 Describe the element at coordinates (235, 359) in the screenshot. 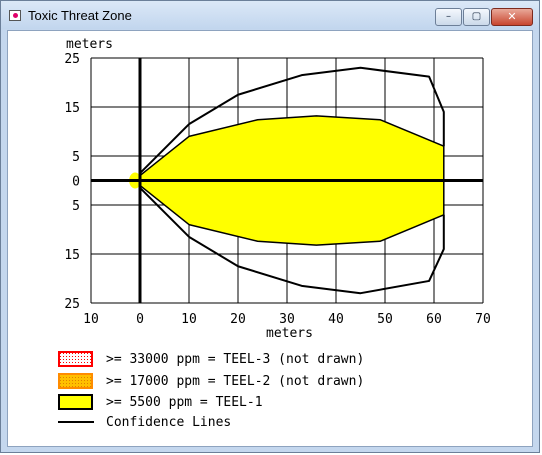

I see `legend-label: >= 33000 ppm = TEEL-3 (not drawn)` at that location.